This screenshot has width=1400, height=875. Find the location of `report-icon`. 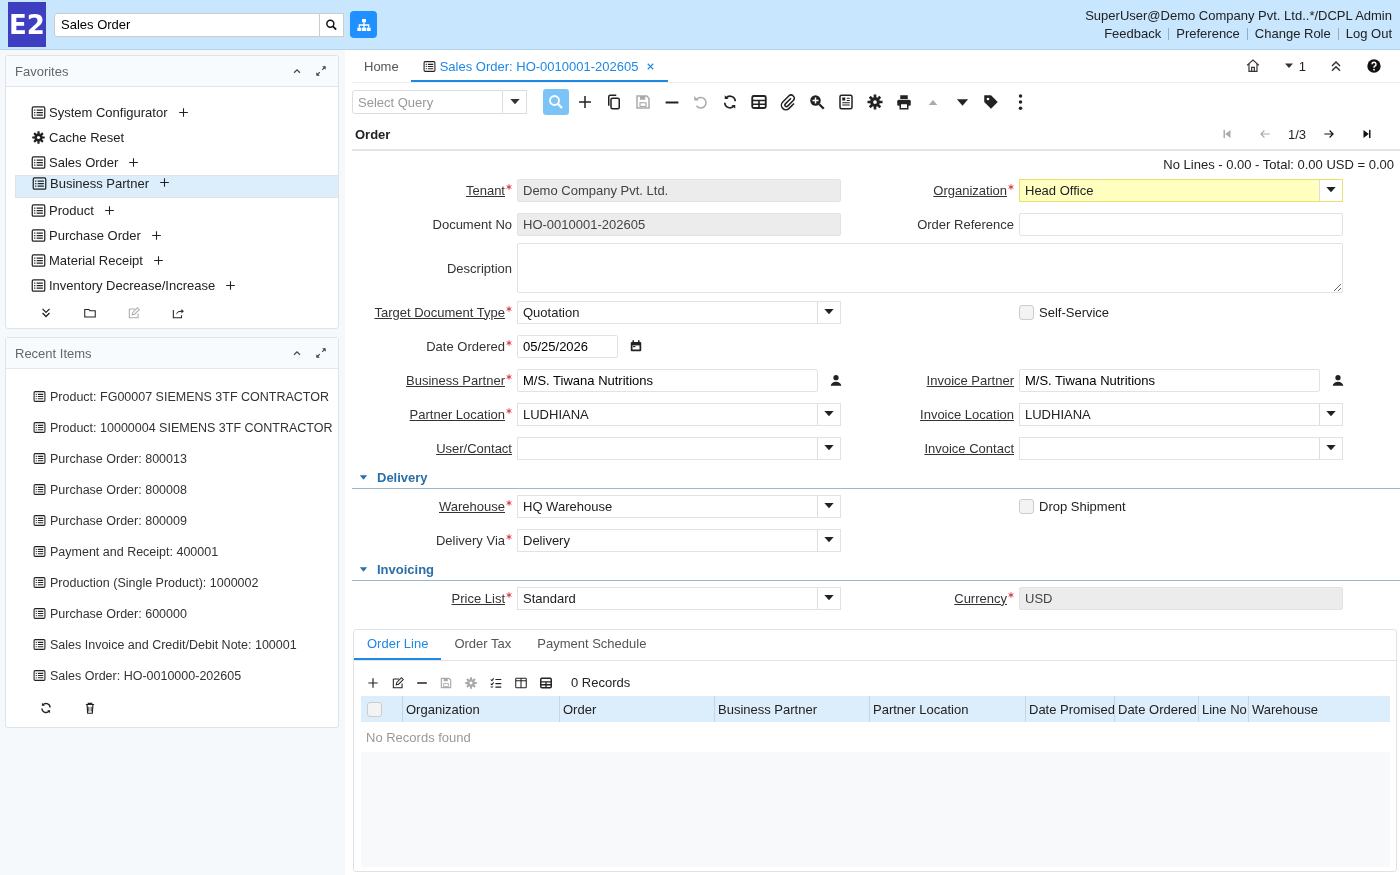

report-icon is located at coordinates (846, 102).